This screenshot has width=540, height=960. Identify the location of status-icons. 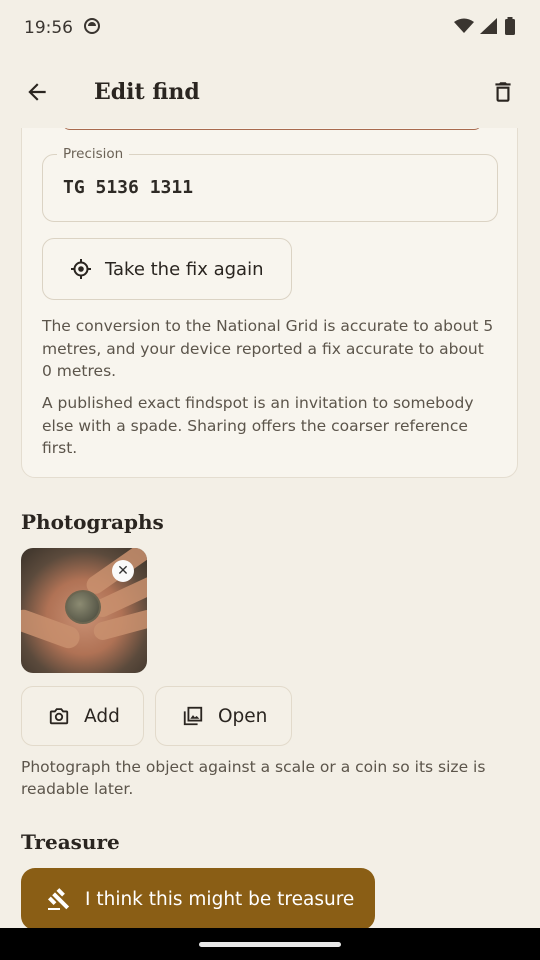
(485, 28).